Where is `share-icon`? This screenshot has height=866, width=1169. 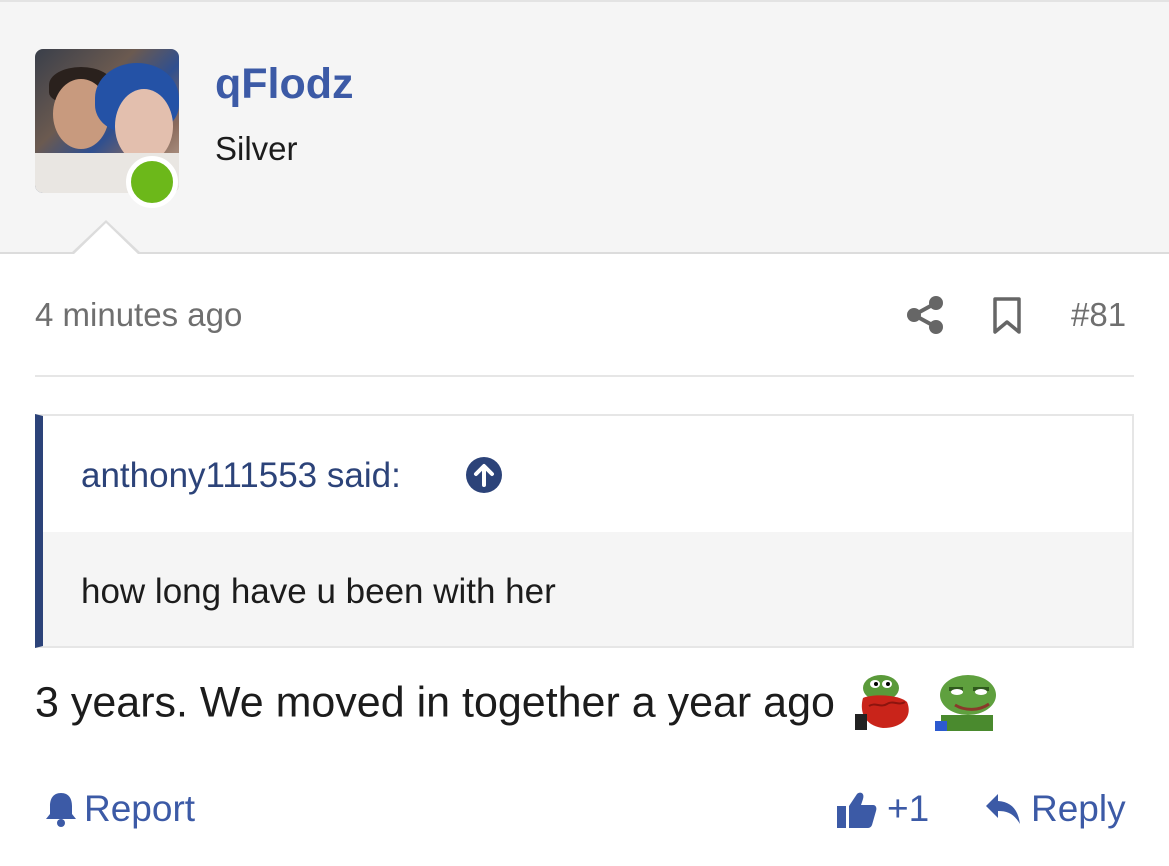
share-icon is located at coordinates (925, 315).